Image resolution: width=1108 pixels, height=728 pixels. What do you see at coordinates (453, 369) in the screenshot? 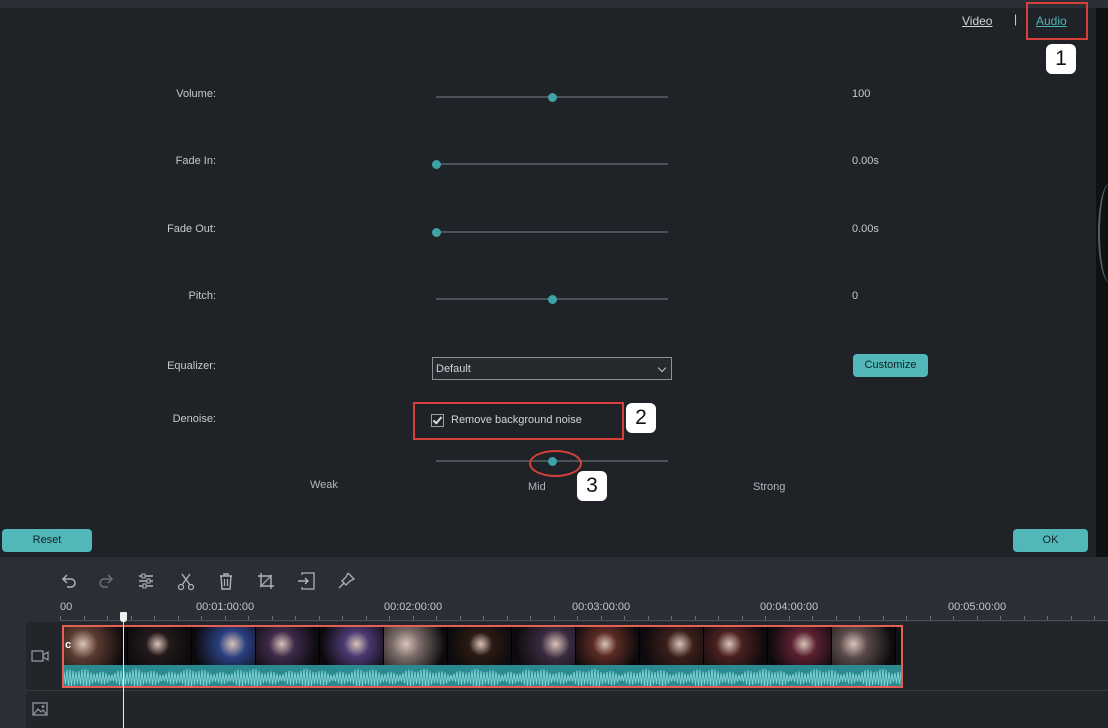
I see `equalizer-selected-value: Default` at bounding box center [453, 369].